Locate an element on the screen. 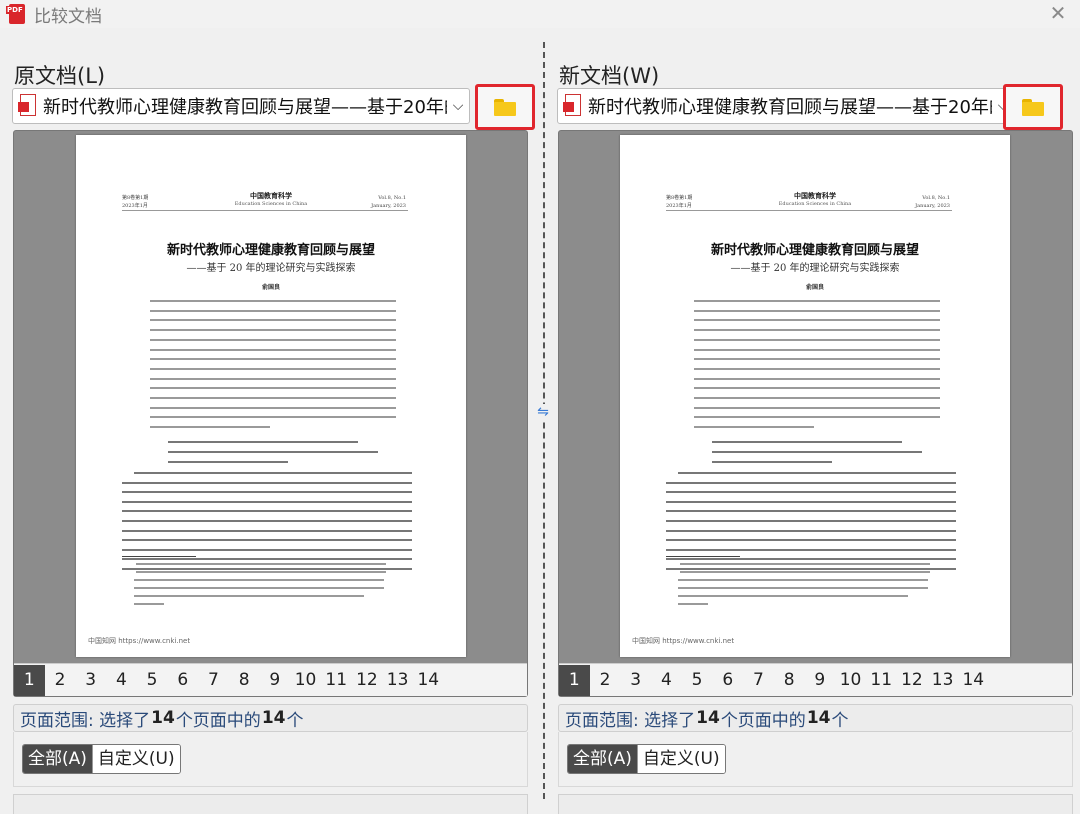  right-file-name: 新时代教师心理健康教育回顾与展望——基于20年的 is located at coordinates (790, 107).